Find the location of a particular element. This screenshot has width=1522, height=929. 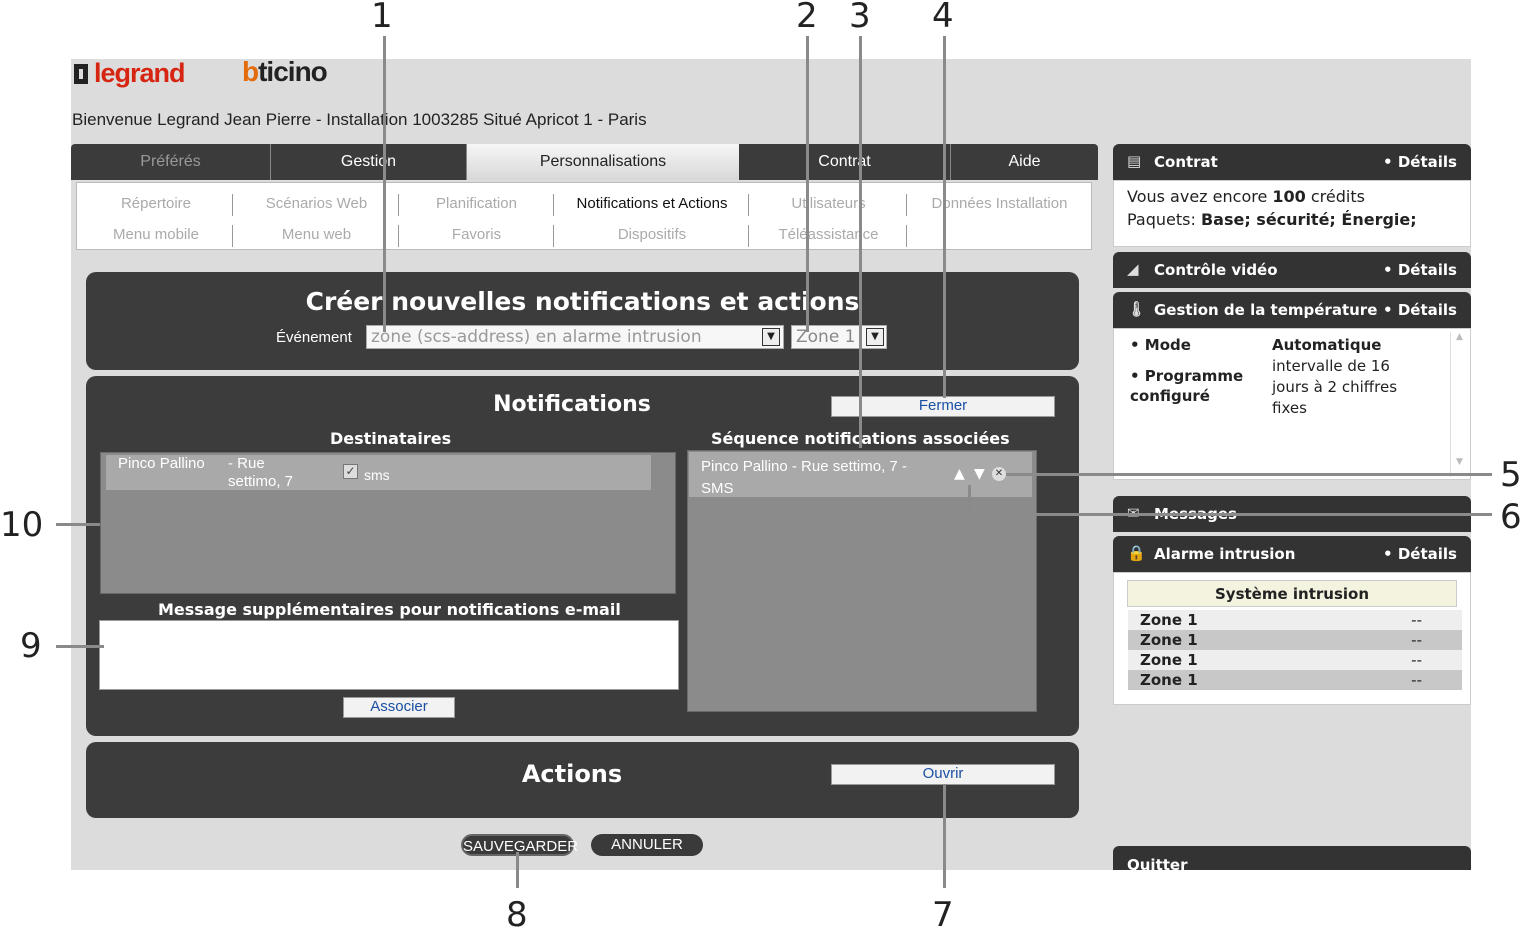

ouvrir-button: Ouvrir is located at coordinates (943, 774).